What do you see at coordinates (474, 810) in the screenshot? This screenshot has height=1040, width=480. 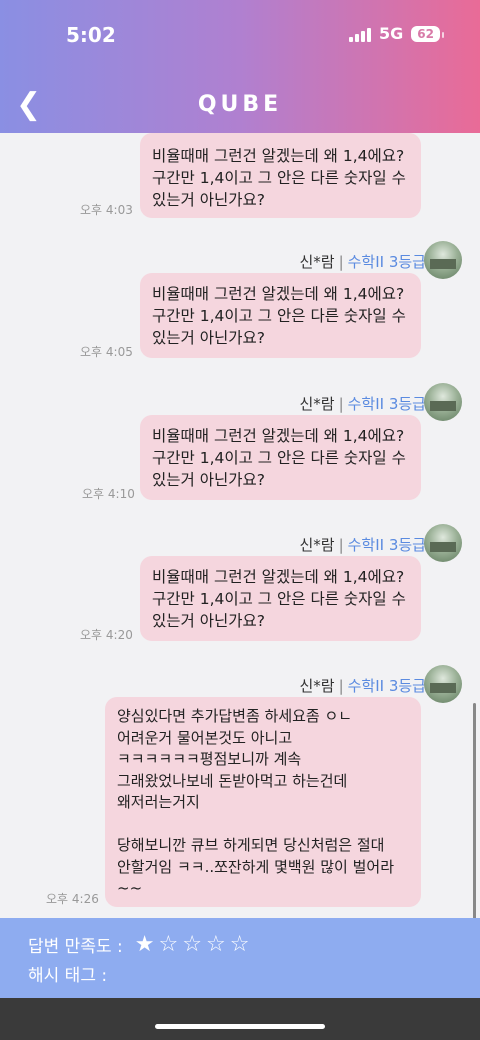 I see `scrollbar` at bounding box center [474, 810].